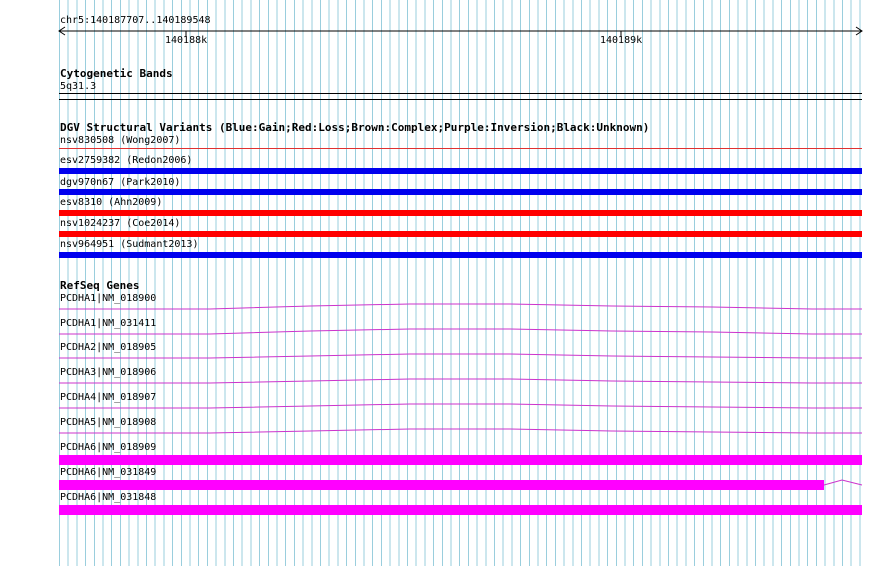 This screenshot has width=890, height=566. I want to click on tick-label-140189k: 140189k, so click(621, 40).